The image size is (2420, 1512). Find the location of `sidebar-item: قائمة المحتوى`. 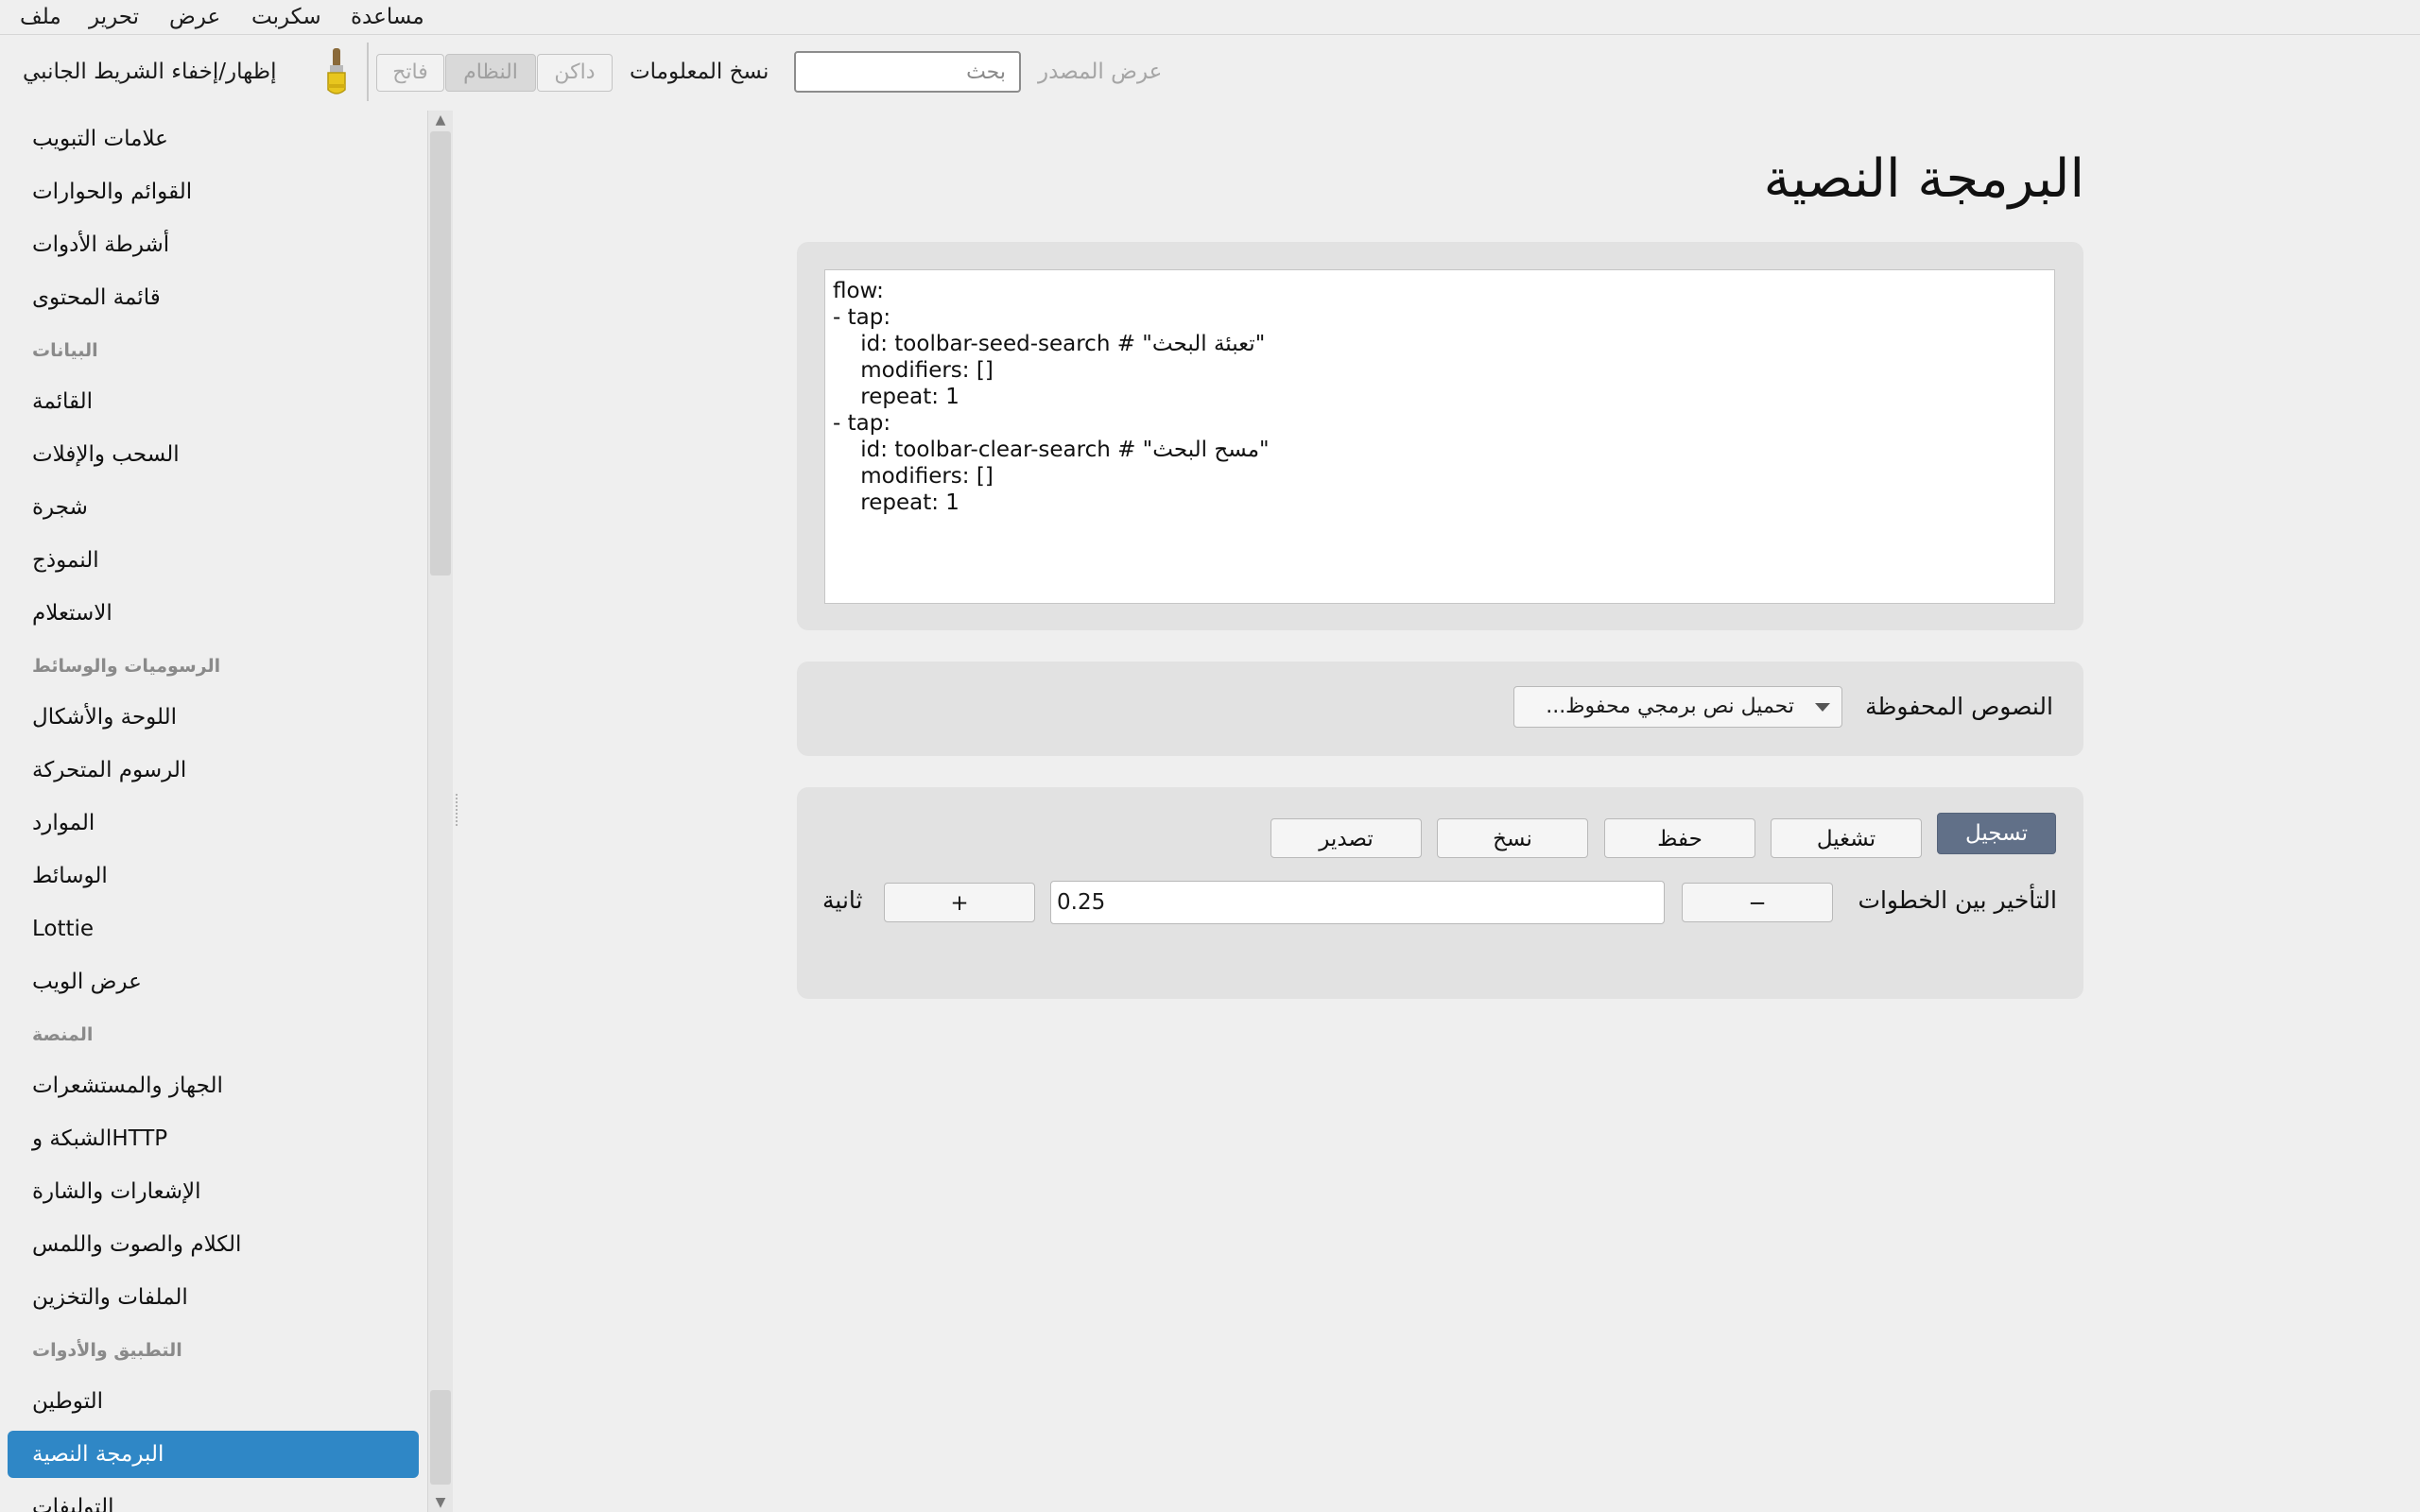

sidebar-item: قائمة المحتوى is located at coordinates (213, 297).